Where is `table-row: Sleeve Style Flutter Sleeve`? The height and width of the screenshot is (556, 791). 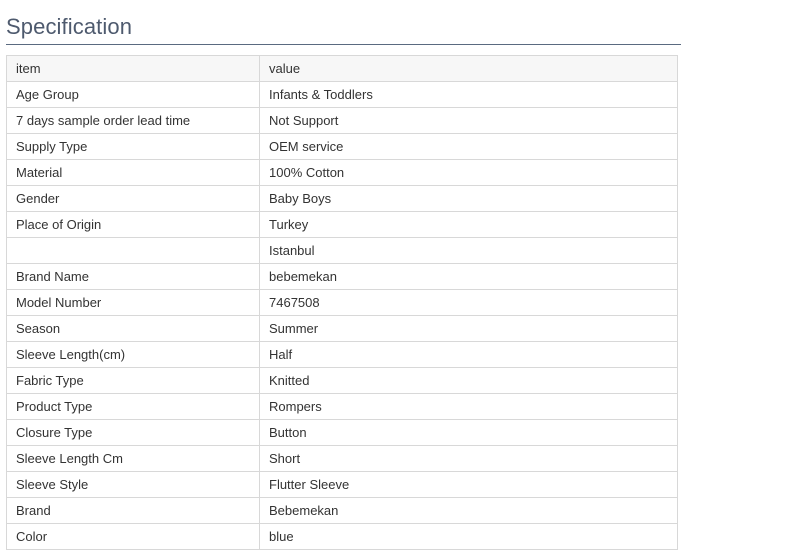
table-row: Sleeve Style Flutter Sleeve is located at coordinates (342, 484).